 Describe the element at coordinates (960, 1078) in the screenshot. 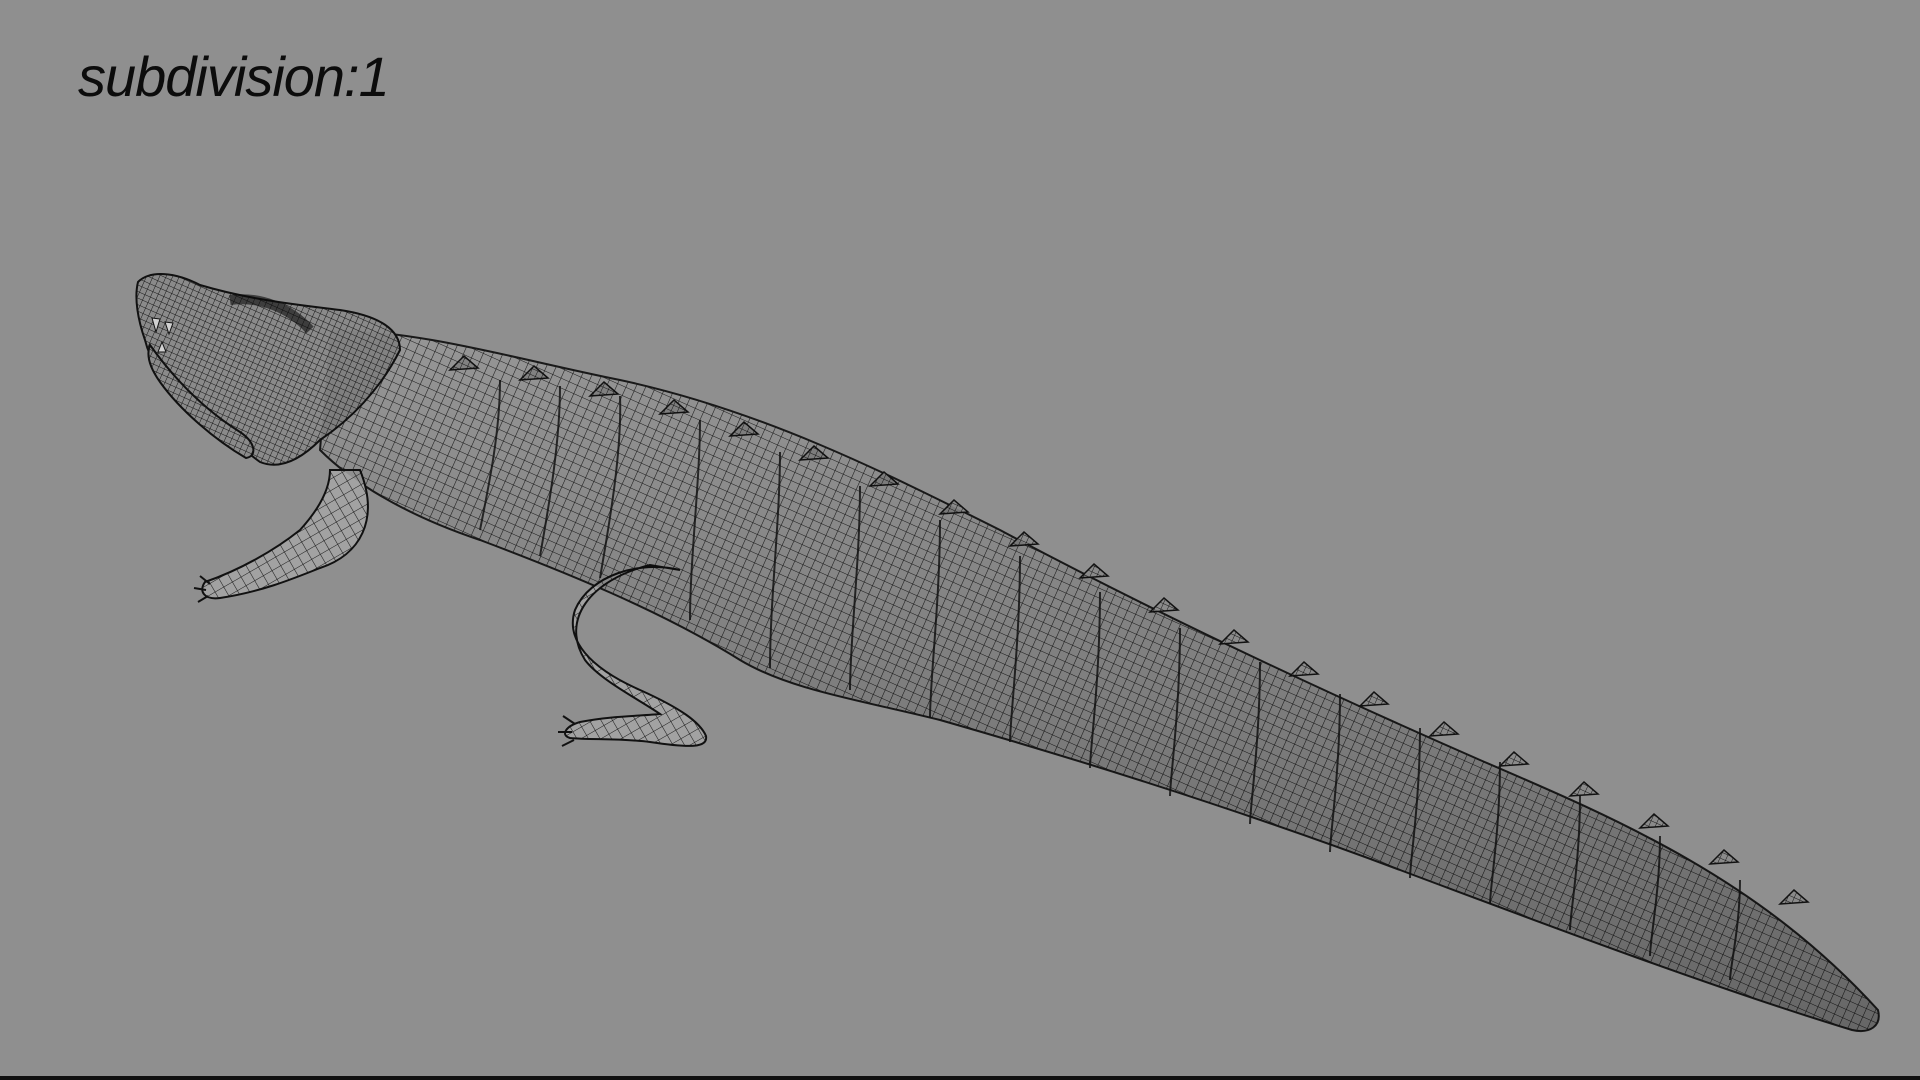

I see `viewport-bottom-border` at that location.